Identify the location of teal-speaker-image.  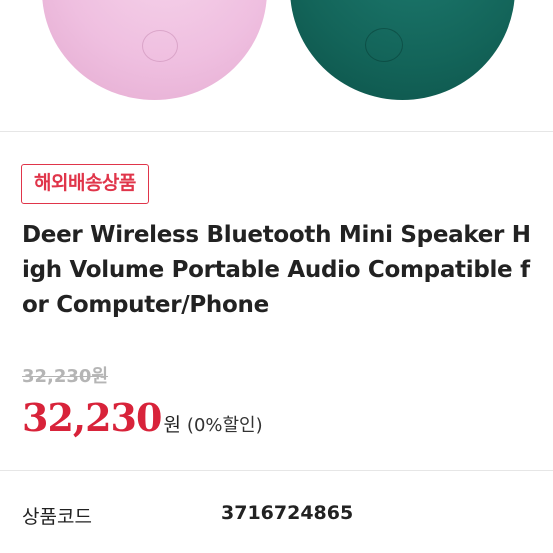
(402, 50).